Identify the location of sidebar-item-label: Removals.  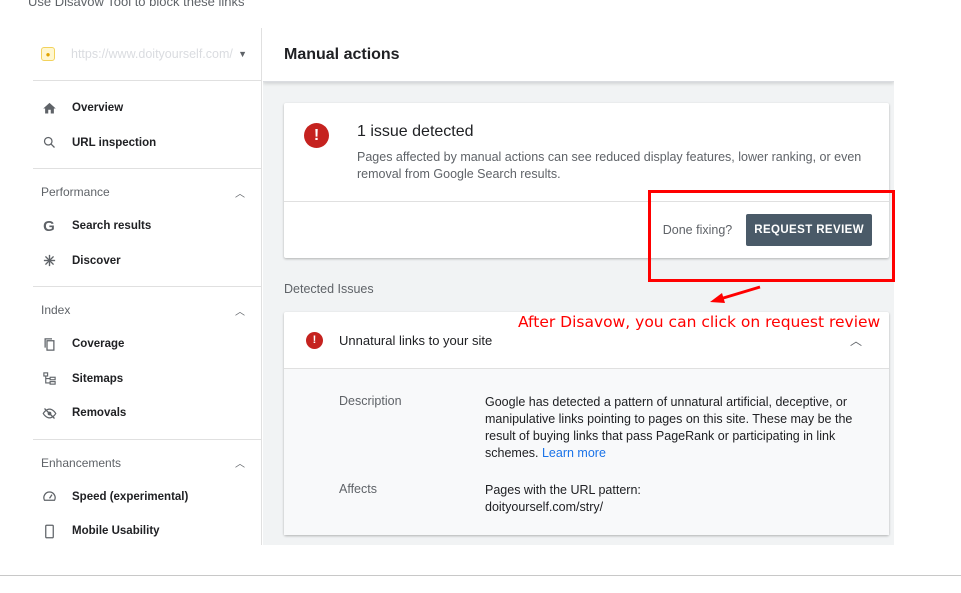
(99, 413).